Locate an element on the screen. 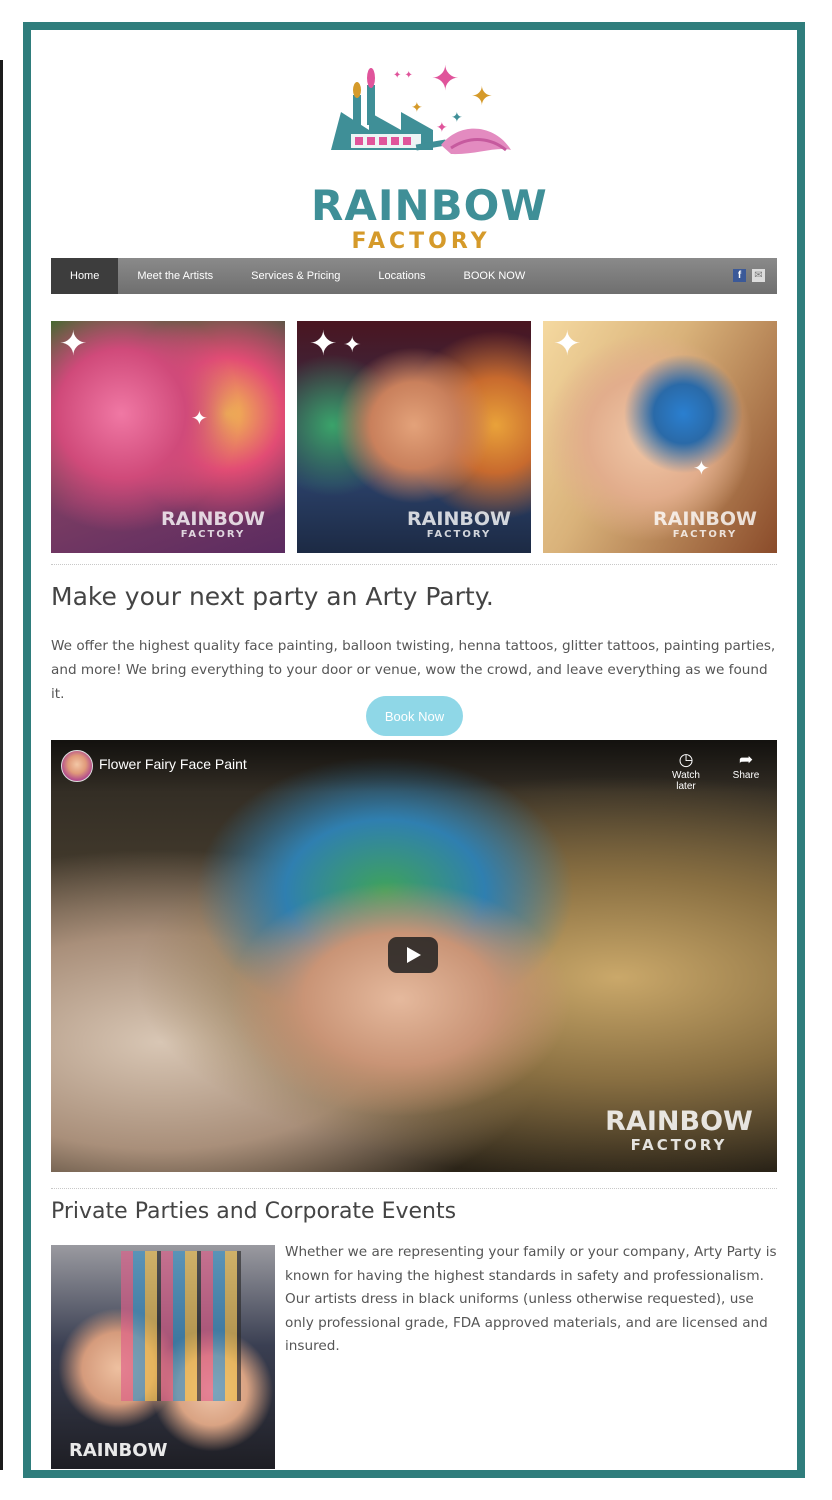  video-watermark: RAINBOW FACTORY is located at coordinates (679, 1130).